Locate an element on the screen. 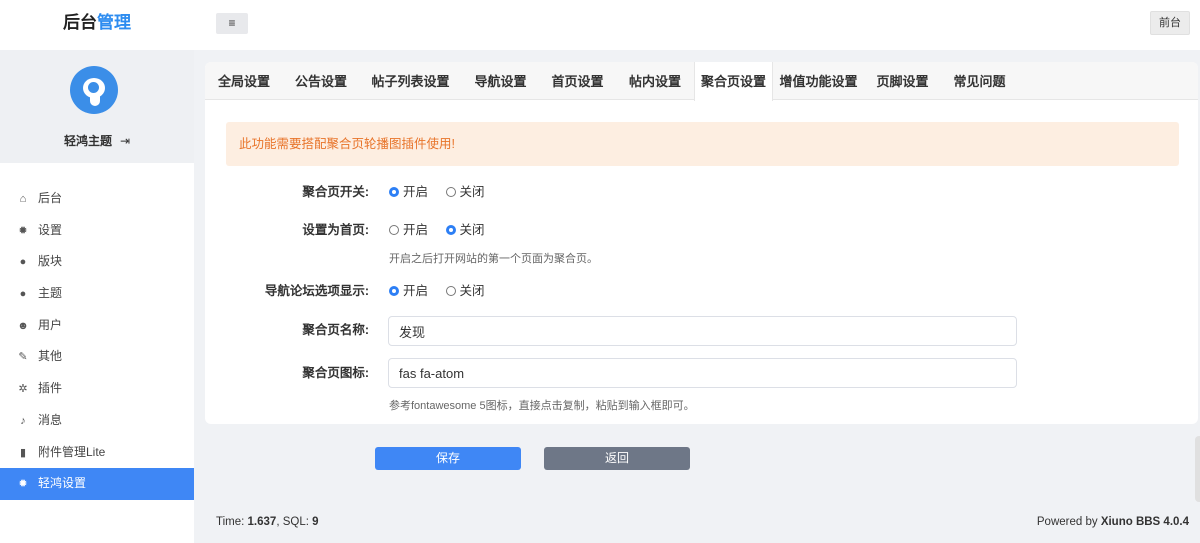 This screenshot has width=1200, height=543. switch-label: 聚合页开关: is located at coordinates (335, 192).